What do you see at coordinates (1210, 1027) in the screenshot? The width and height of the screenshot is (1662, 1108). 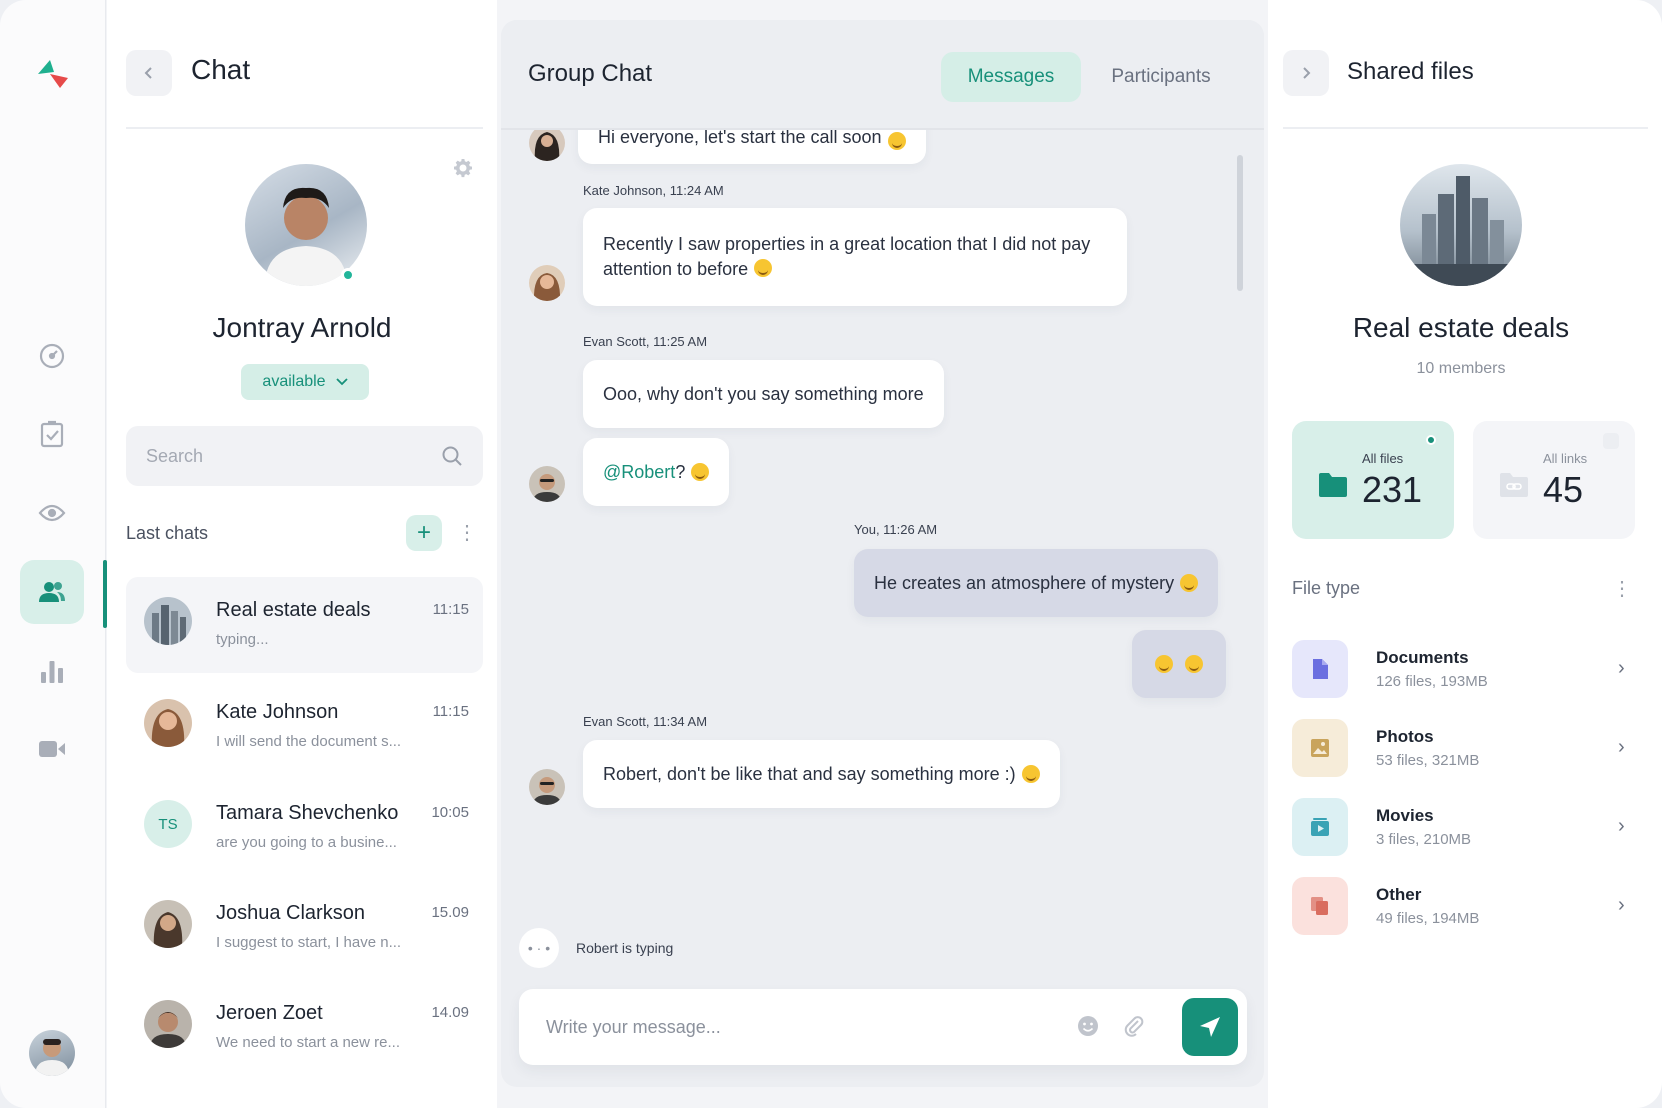 I see `send-button` at bounding box center [1210, 1027].